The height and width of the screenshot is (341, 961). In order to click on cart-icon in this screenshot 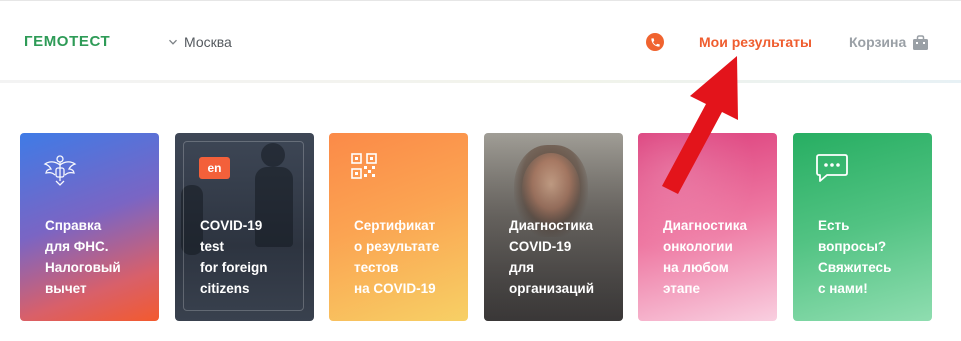, I will do `click(921, 42)`.